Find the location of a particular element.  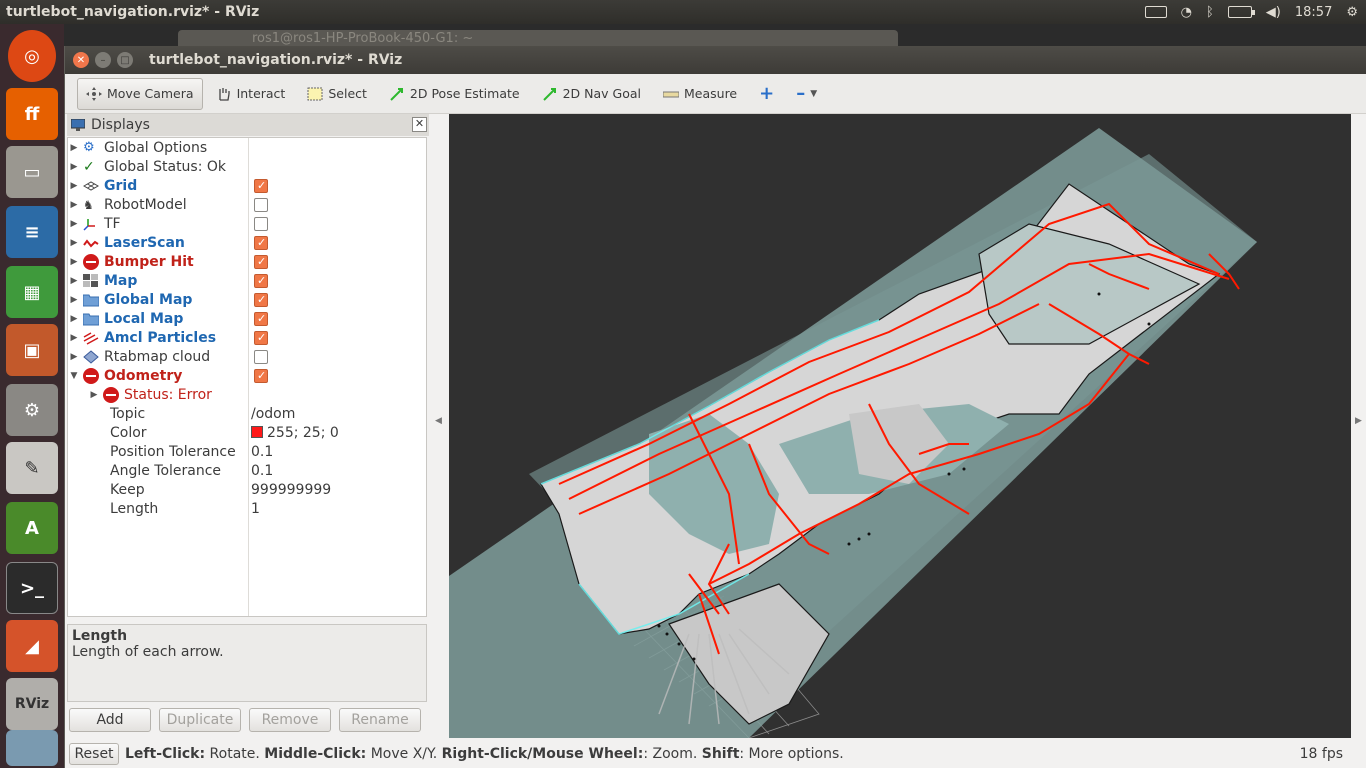

property-row-angle-tolerance: Angle Tolerance 0.1 is located at coordinates (247, 470).